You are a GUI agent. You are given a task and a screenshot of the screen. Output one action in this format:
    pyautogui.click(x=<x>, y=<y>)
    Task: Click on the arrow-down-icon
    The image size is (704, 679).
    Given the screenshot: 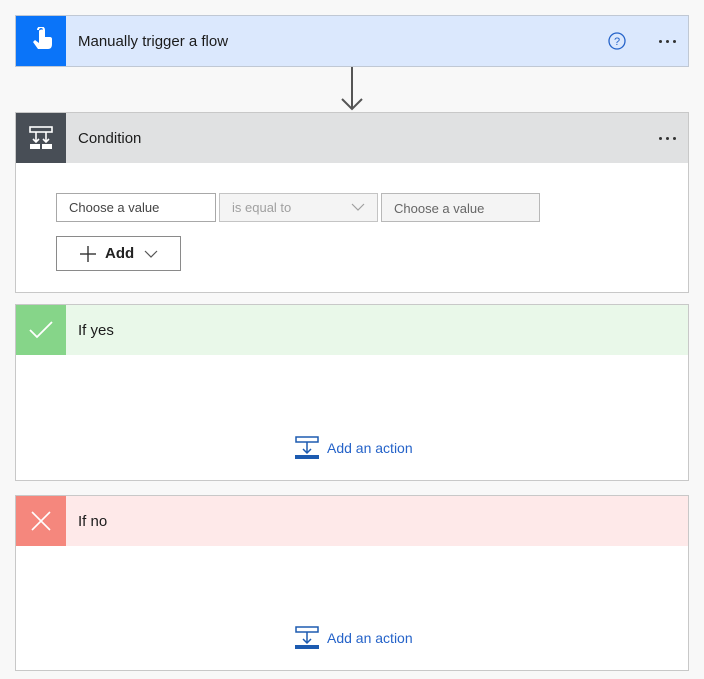 What is the action you would take?
    pyautogui.click(x=352, y=89)
    